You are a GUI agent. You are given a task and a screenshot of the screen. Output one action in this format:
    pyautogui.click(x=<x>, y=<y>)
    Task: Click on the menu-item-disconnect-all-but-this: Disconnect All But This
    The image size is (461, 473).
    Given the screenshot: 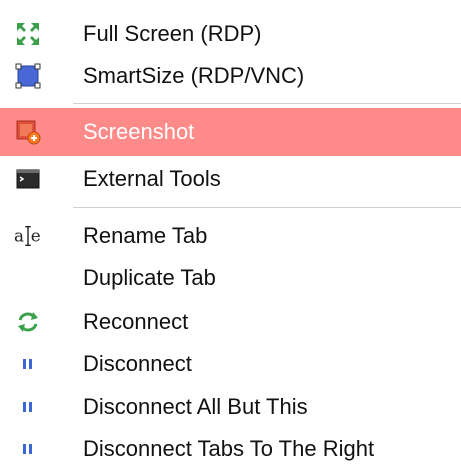 What is the action you would take?
    pyautogui.click(x=230, y=407)
    